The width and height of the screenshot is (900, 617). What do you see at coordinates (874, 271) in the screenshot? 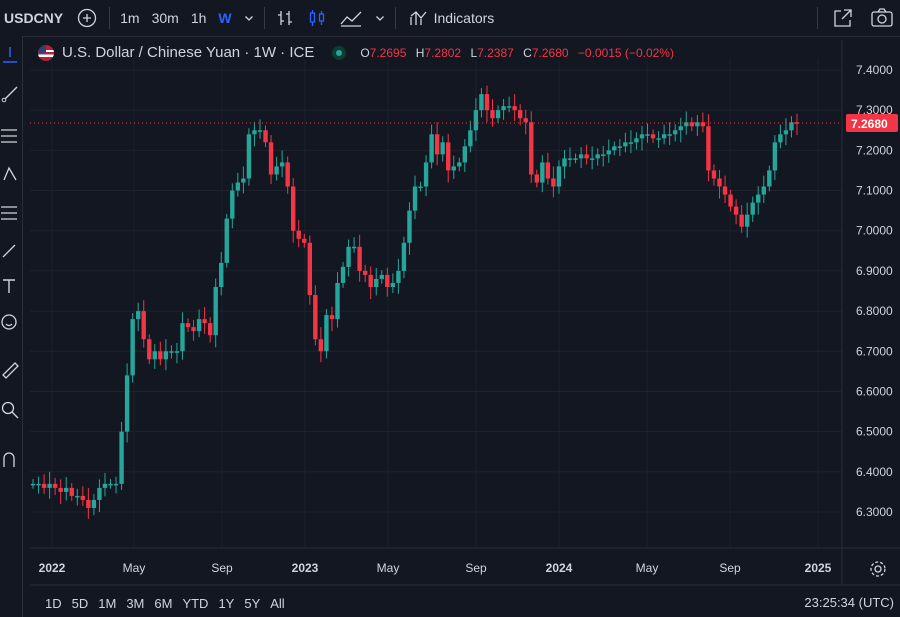
I see `y-tick-label: 6.9000` at bounding box center [874, 271].